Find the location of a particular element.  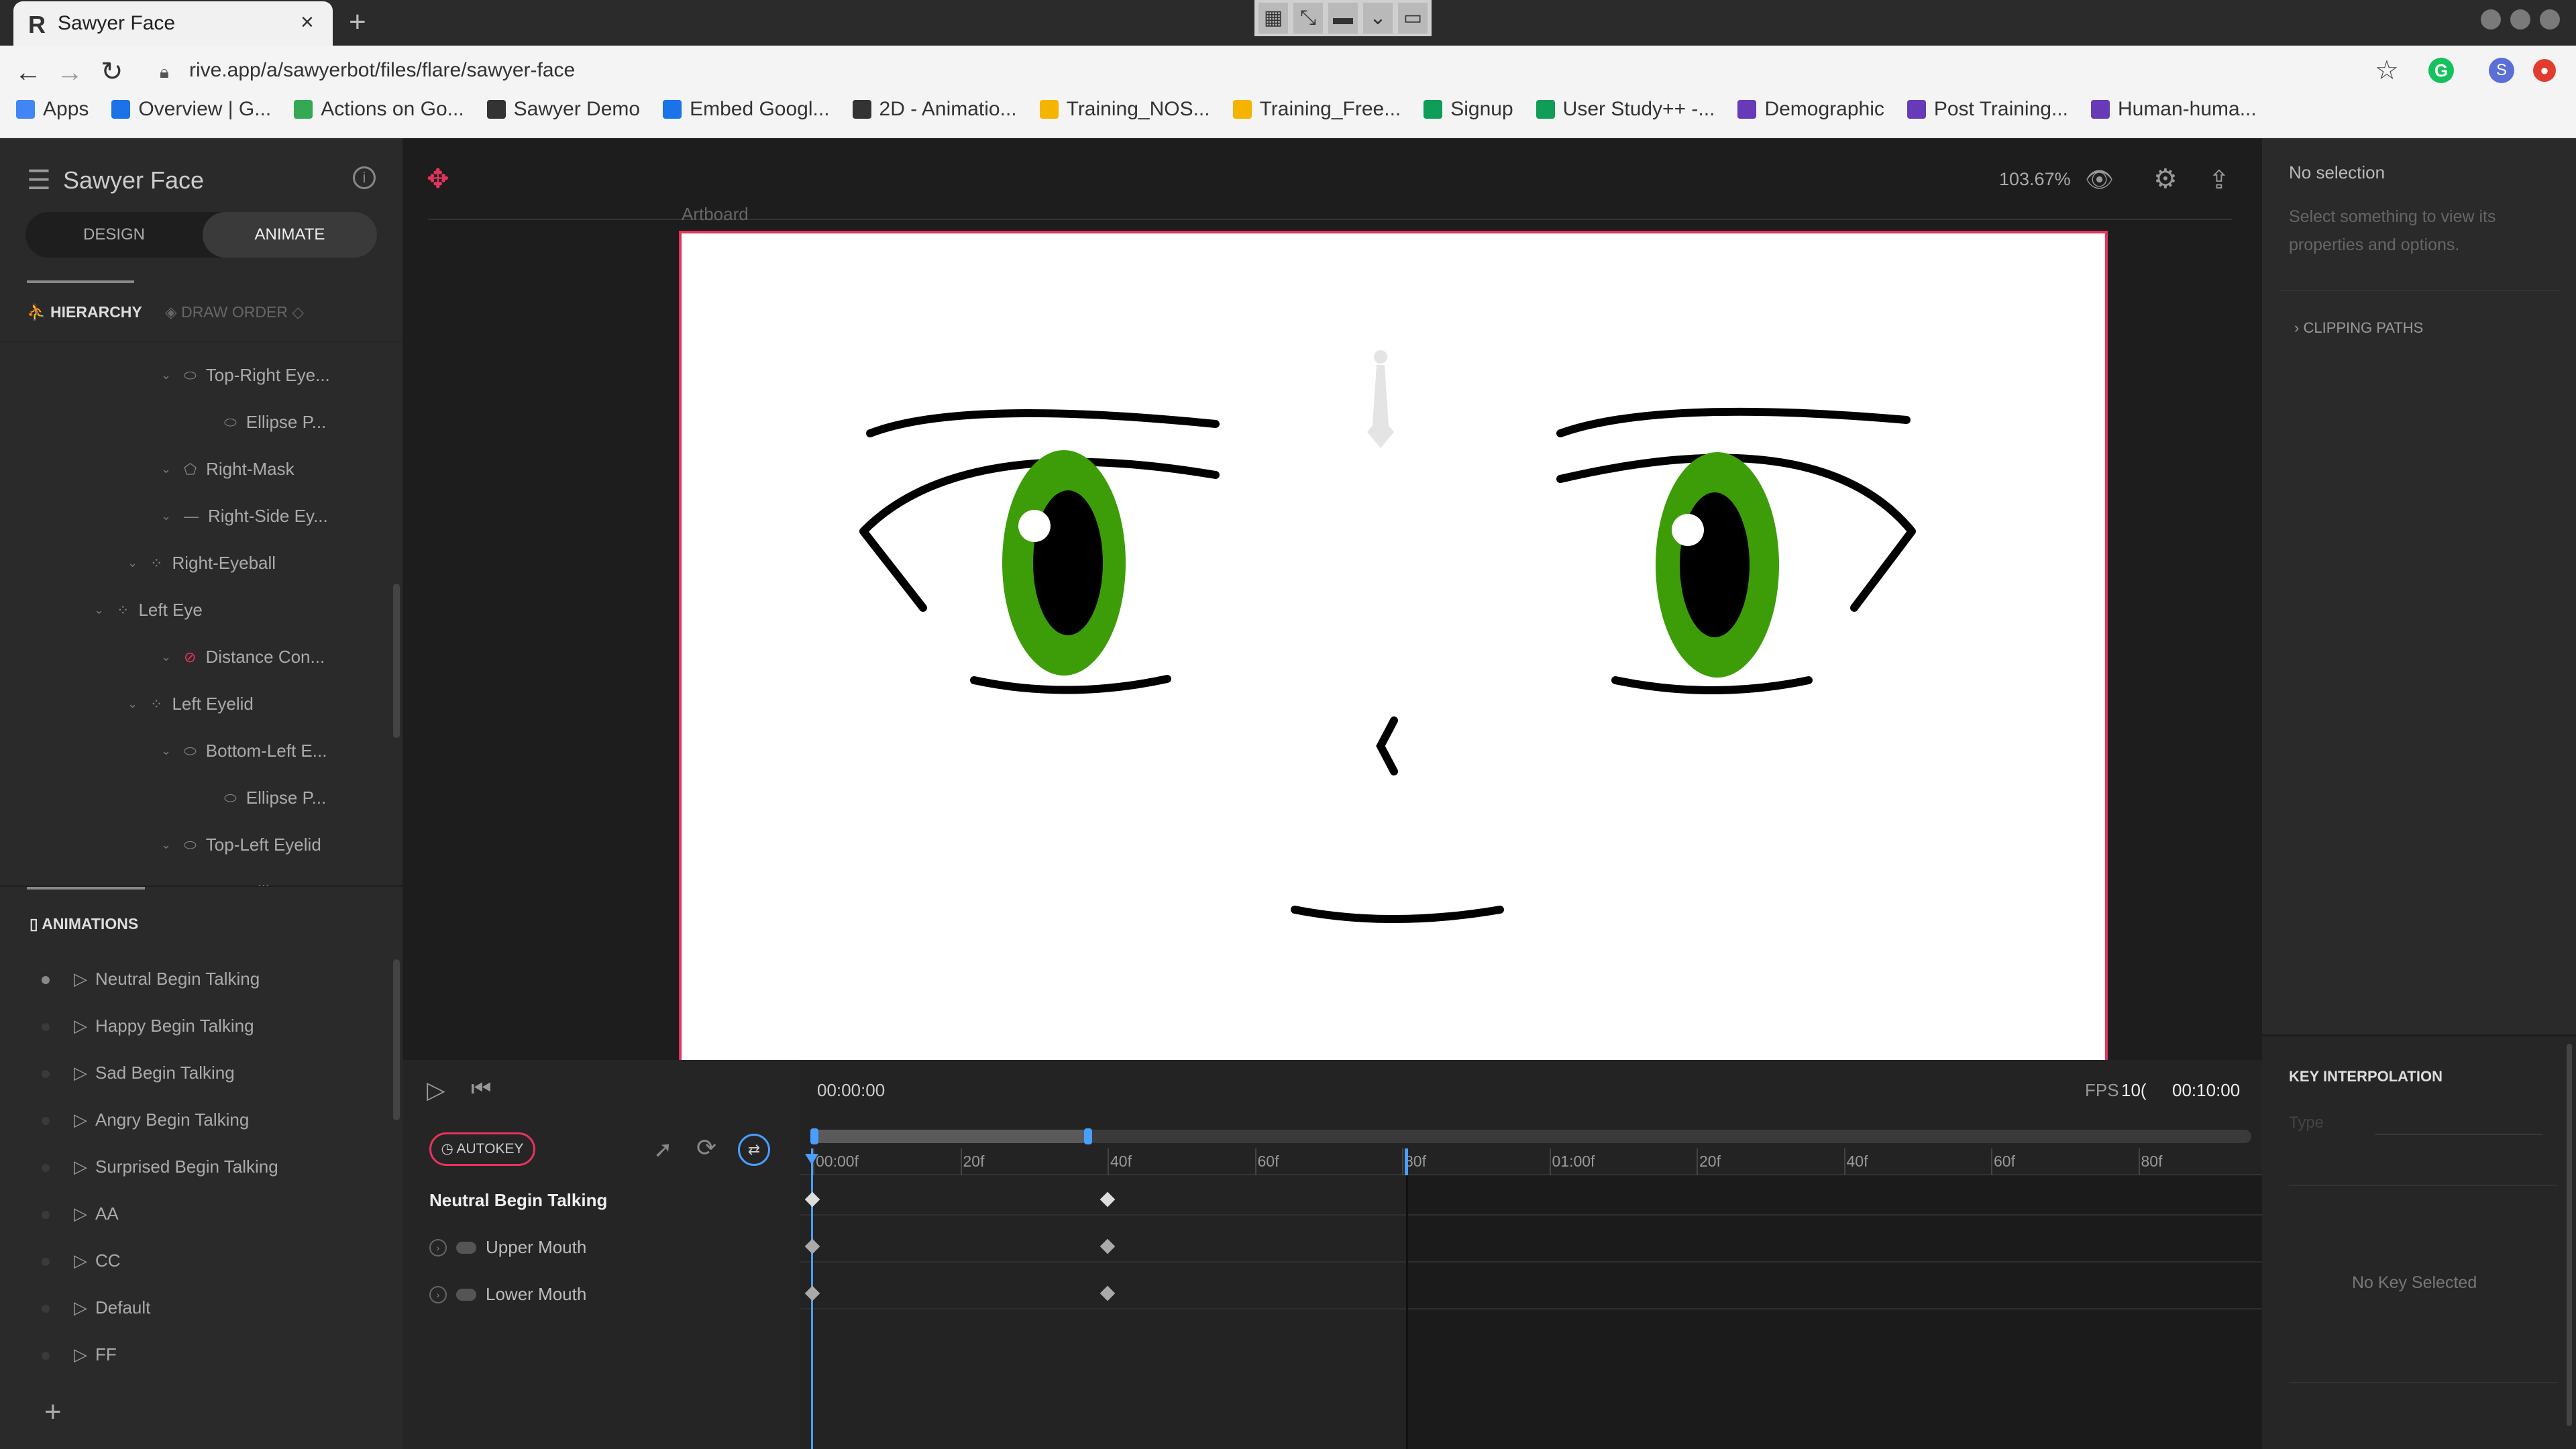

grammarly-extension-icon: G is located at coordinates (2441, 70).